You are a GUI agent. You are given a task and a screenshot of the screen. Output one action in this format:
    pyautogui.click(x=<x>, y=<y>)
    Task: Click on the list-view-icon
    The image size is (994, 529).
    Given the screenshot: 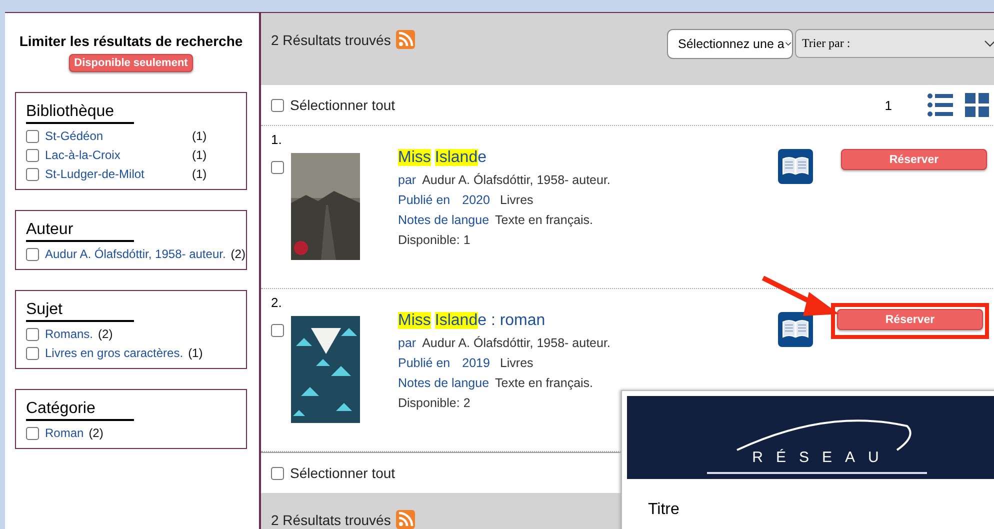 What is the action you would take?
    pyautogui.click(x=940, y=105)
    